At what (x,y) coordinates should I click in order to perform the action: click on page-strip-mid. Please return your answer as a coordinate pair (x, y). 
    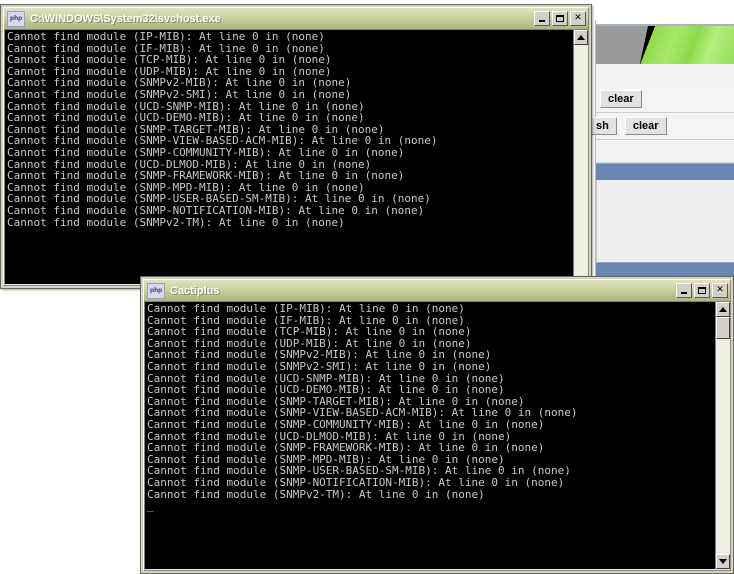
    Looking at the image, I should click on (665, 151).